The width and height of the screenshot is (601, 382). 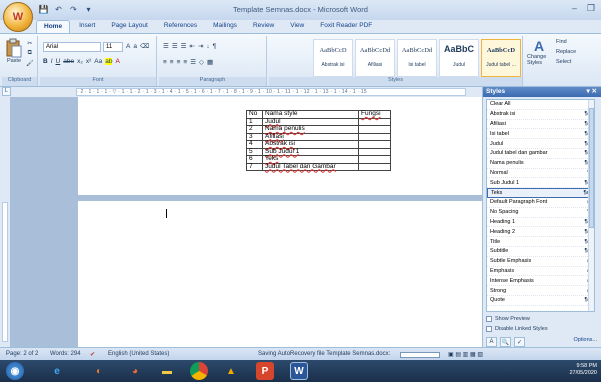 I want to click on header-name: Nama style, so click(x=310, y=114).